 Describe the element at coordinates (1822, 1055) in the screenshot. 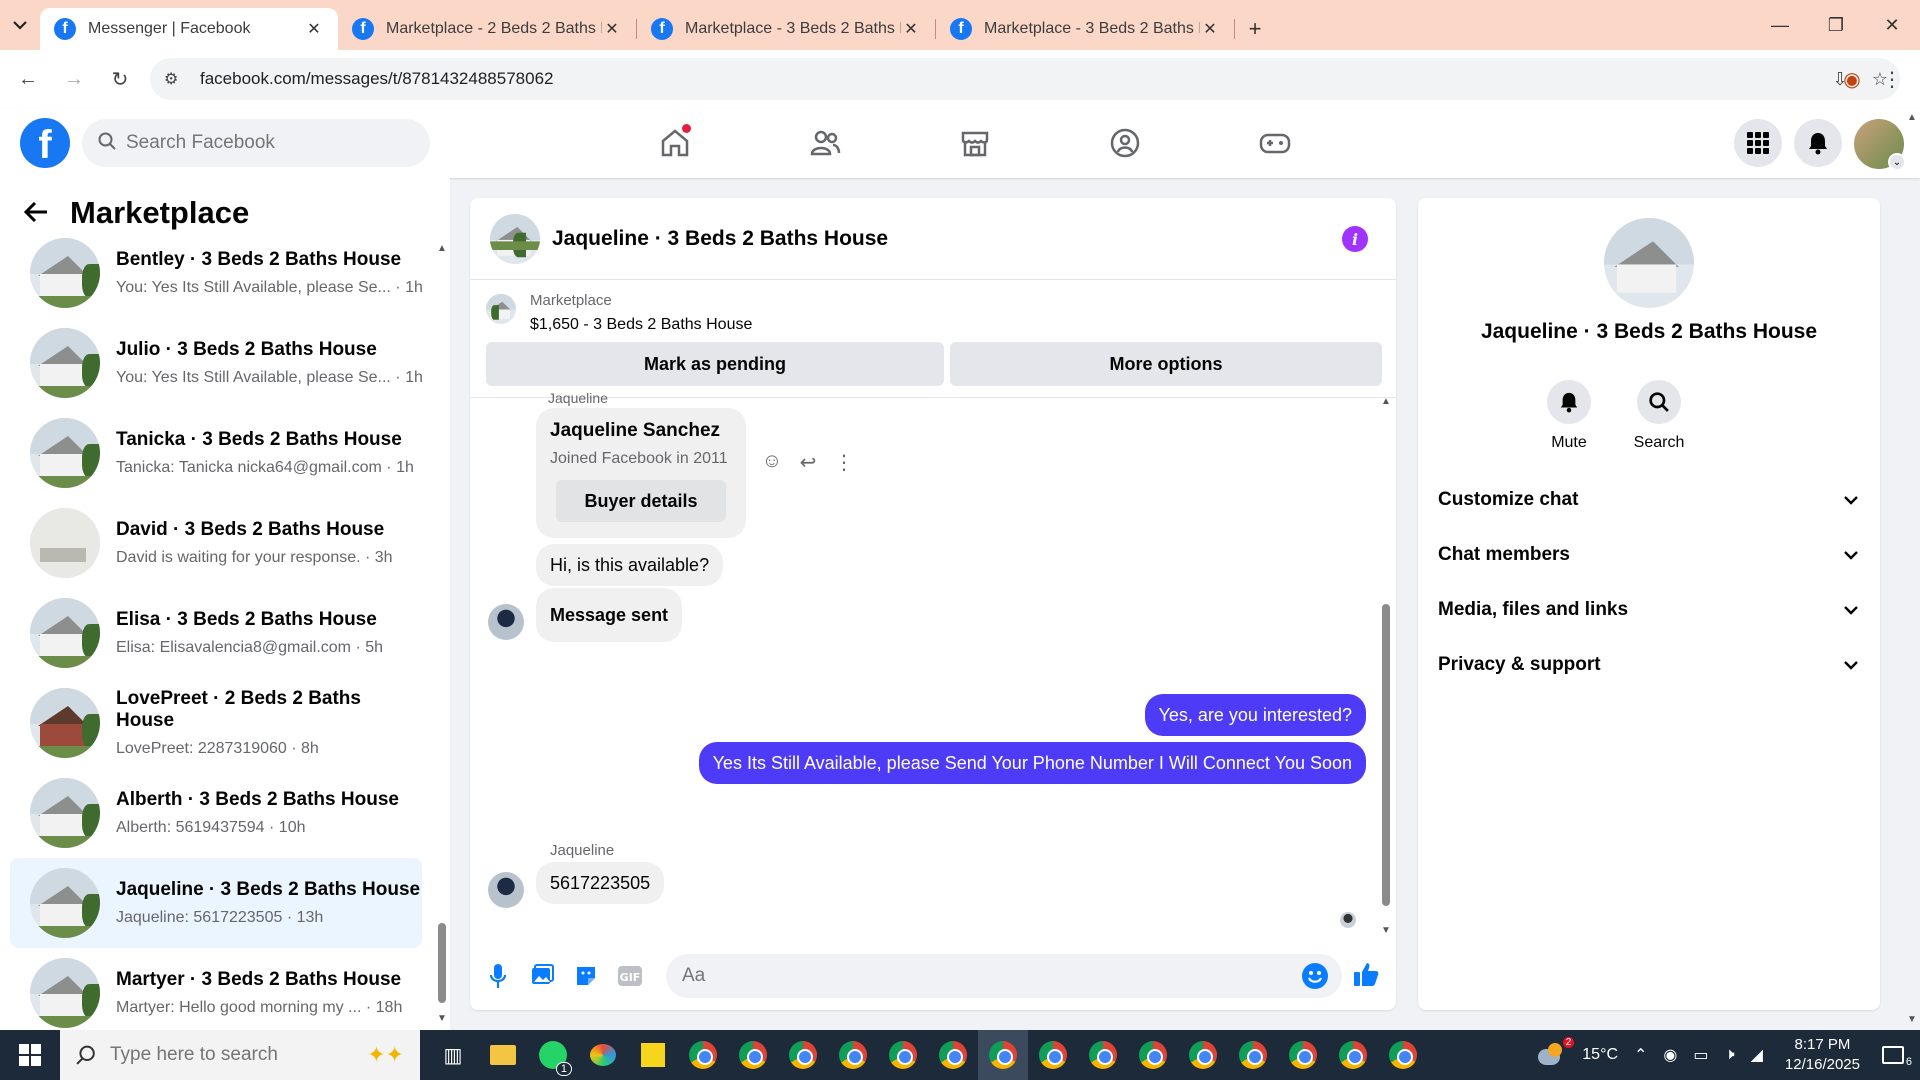

I see `clock: 8:17 PM 12/16/2025` at that location.